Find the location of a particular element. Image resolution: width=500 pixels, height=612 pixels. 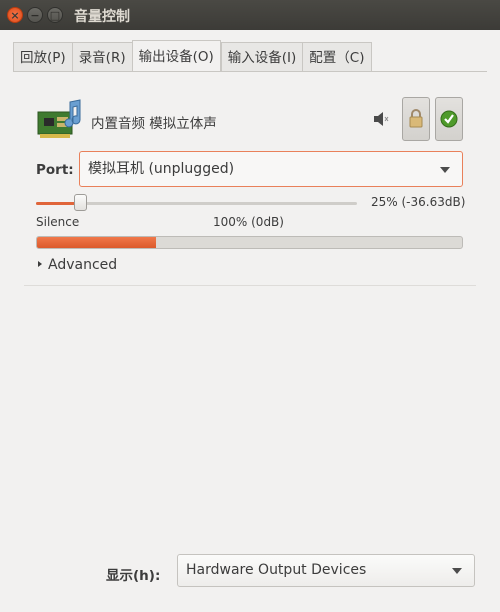

device-name: 内置音频 模拟立体声 is located at coordinates (154, 124).